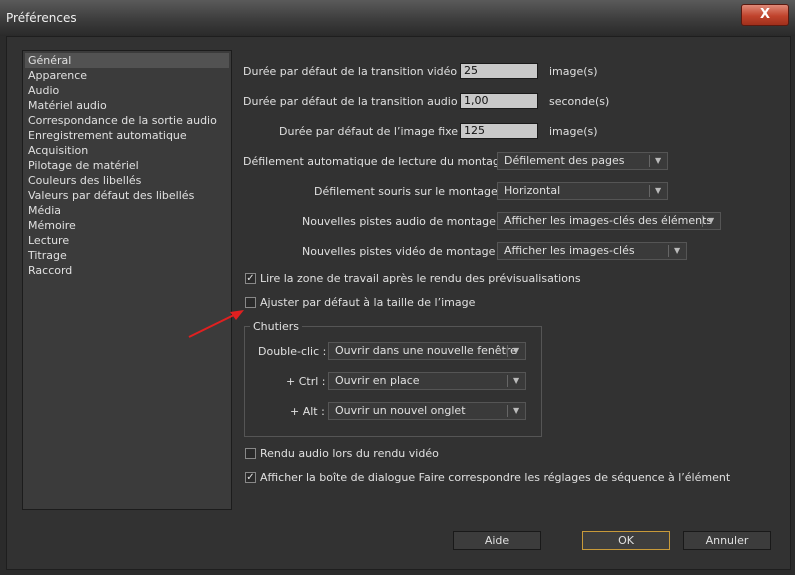 This screenshot has width=795, height=575. What do you see at coordinates (127, 240) in the screenshot?
I see `sidebar-item-playback: Lecture` at bounding box center [127, 240].